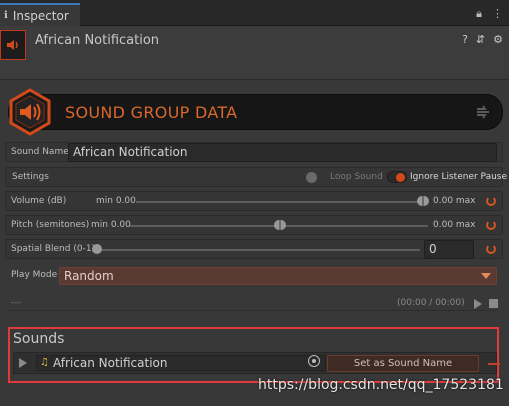 Image resolution: width=509 pixels, height=406 pixels. What do you see at coordinates (39, 201) in the screenshot?
I see `volume-label: Volume (dB)` at bounding box center [39, 201].